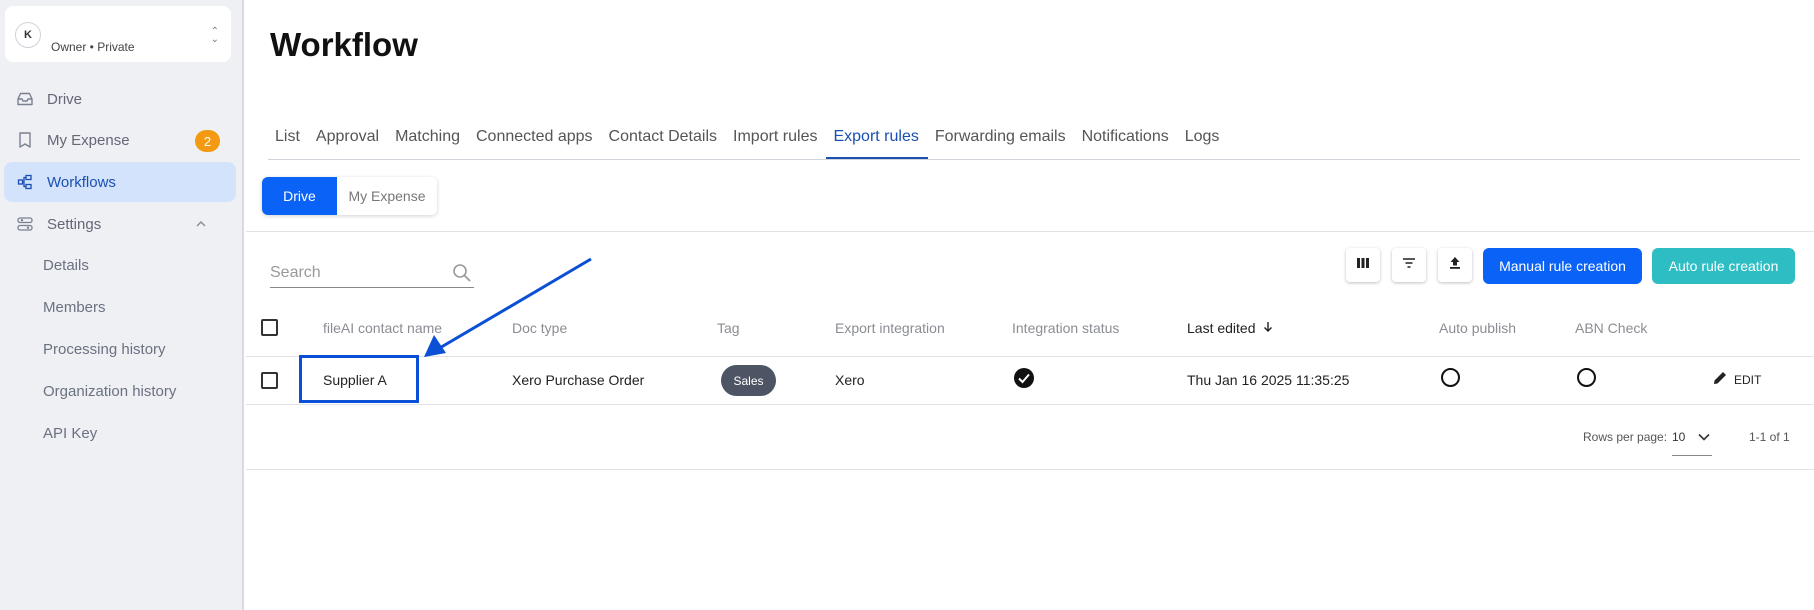 The height and width of the screenshot is (610, 1814). Describe the element at coordinates (120, 99) in the screenshot. I see `sidebar-item-drive: Drive` at that location.